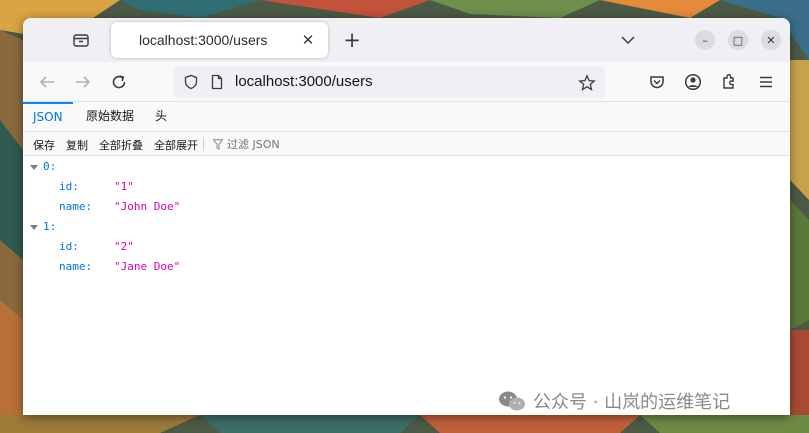  What do you see at coordinates (632, 402) in the screenshot?
I see `watermark-text: 公众号 · 山岚的运维笔记` at bounding box center [632, 402].